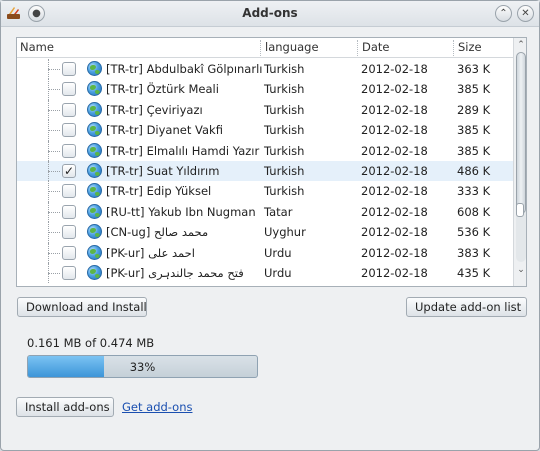 The image size is (540, 451). What do you see at coordinates (65, 407) in the screenshot?
I see `install-addons-button: Install add-ons` at bounding box center [65, 407].